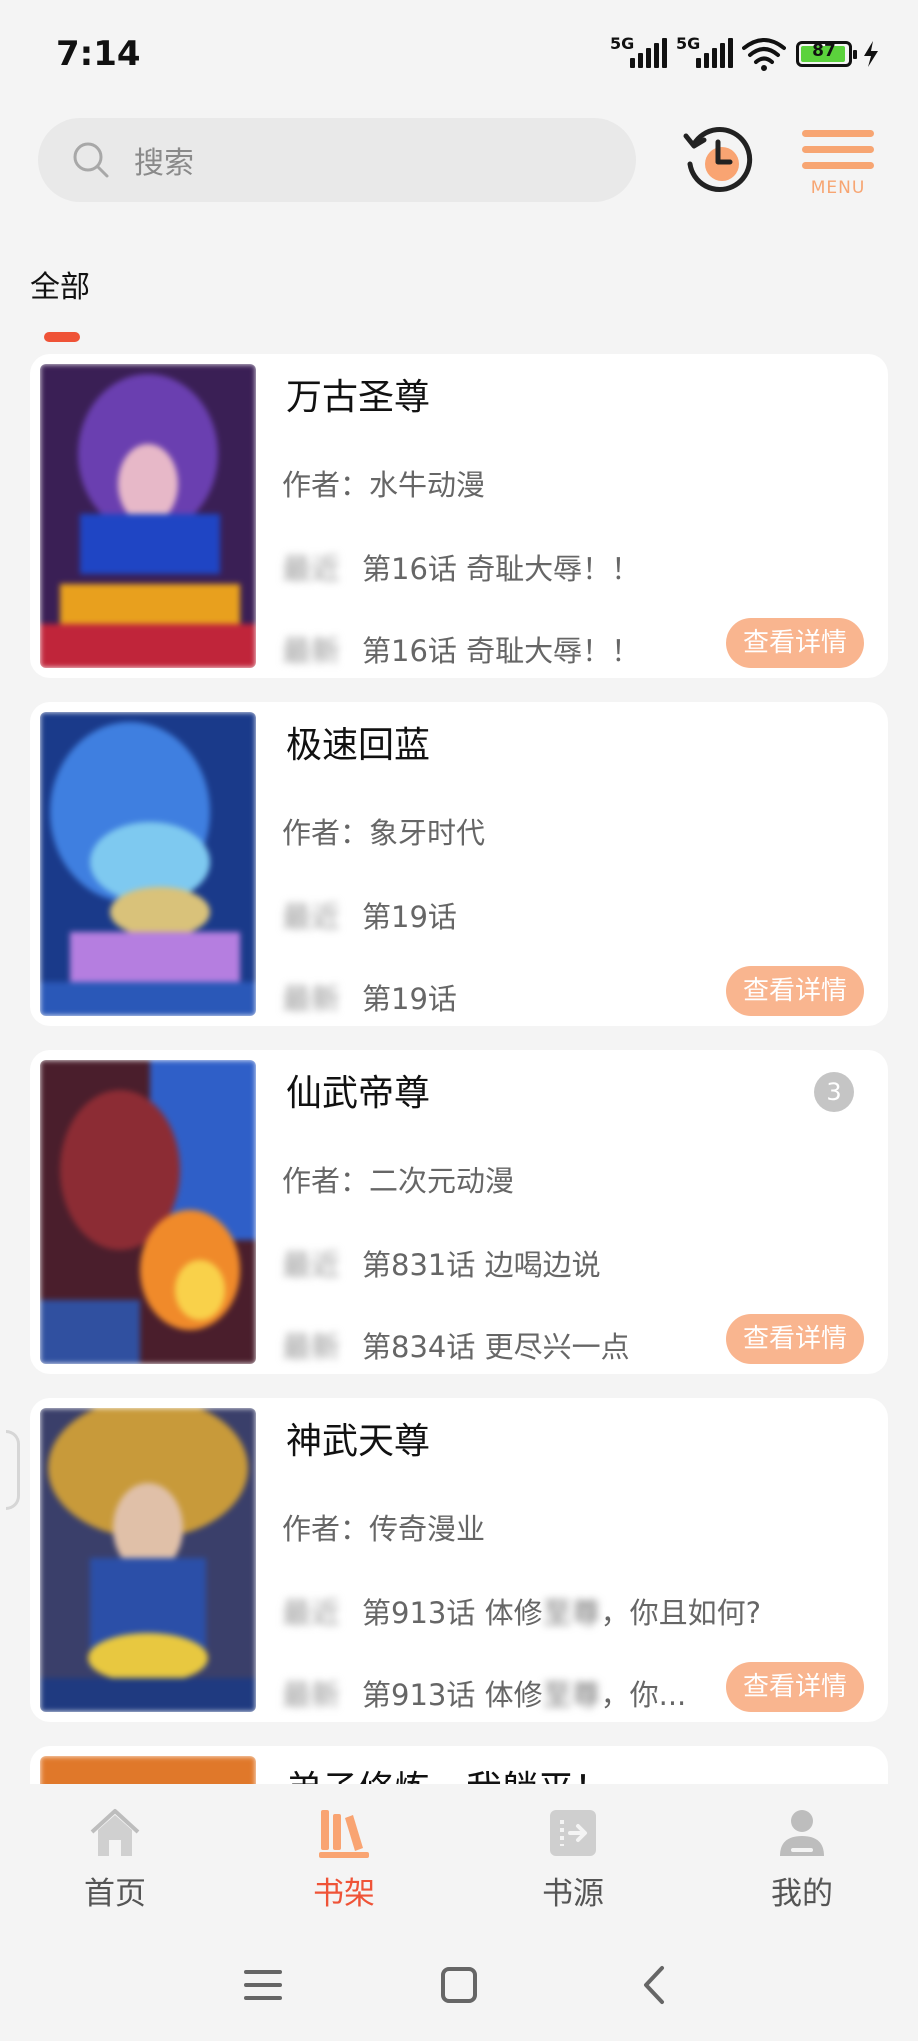 This screenshot has height=2041, width=918. I want to click on last-read-row: 最近 第16话 奇耻大辱！！, so click(461, 567).